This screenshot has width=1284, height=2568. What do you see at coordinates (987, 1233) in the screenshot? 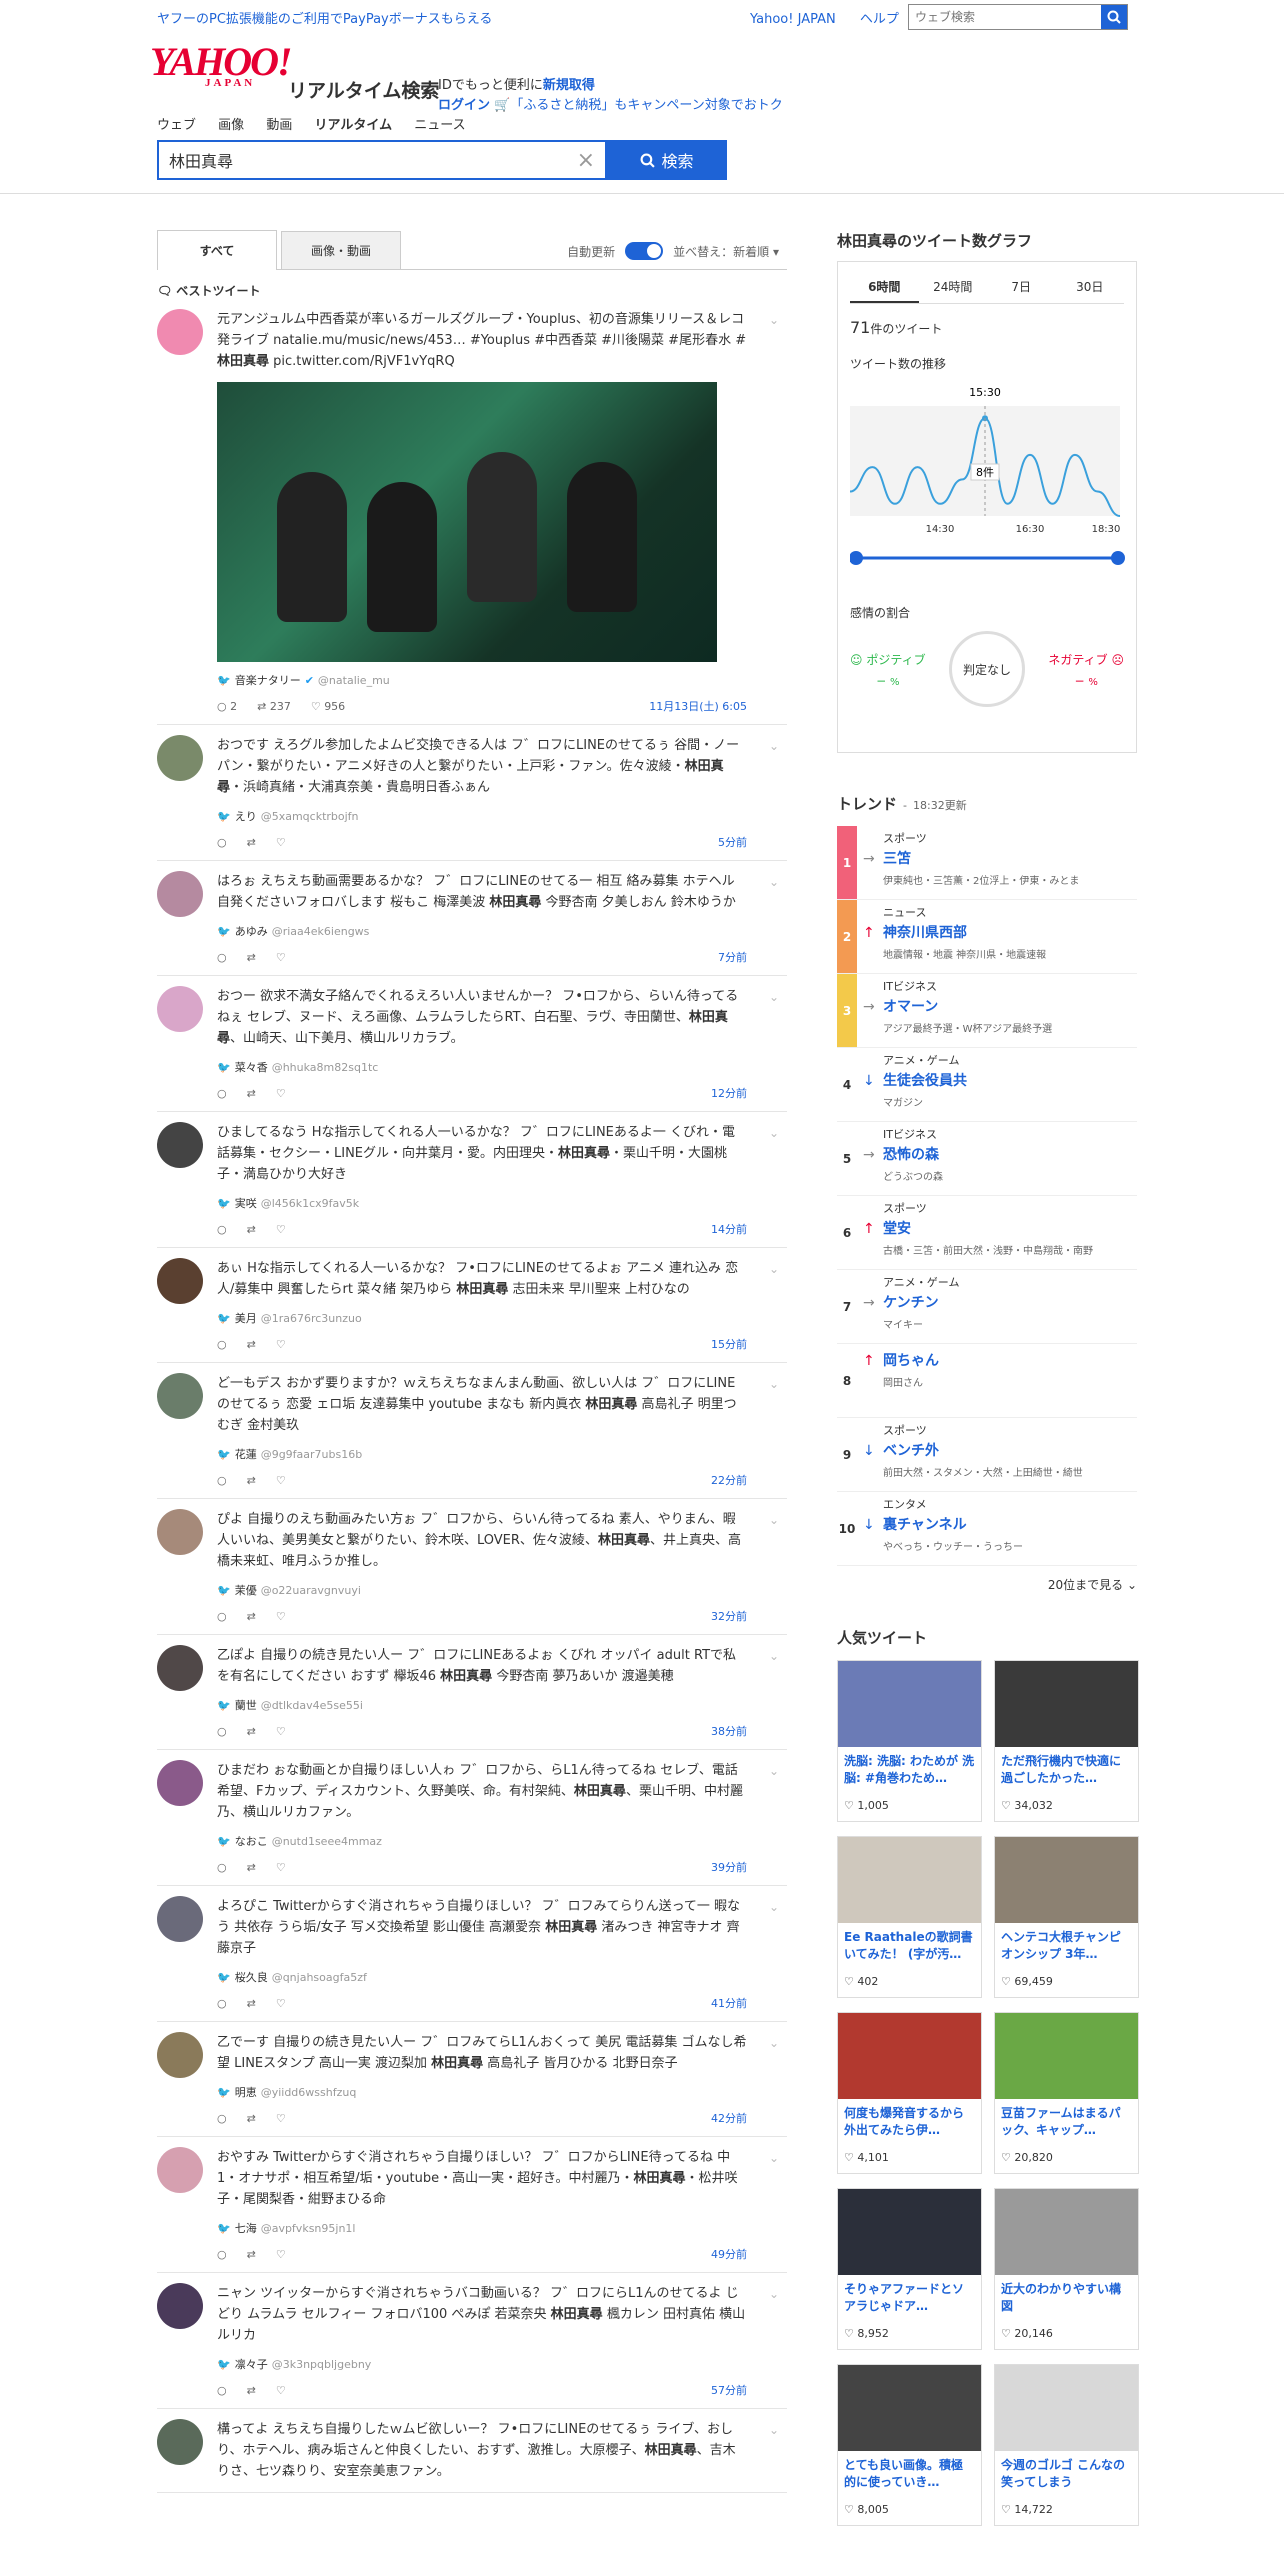
I see `trend-item: 6 スポーツ ↑ 堂安 古橋・三笘・前田大然・浅野・中島翔哉・南野` at bounding box center [987, 1233].